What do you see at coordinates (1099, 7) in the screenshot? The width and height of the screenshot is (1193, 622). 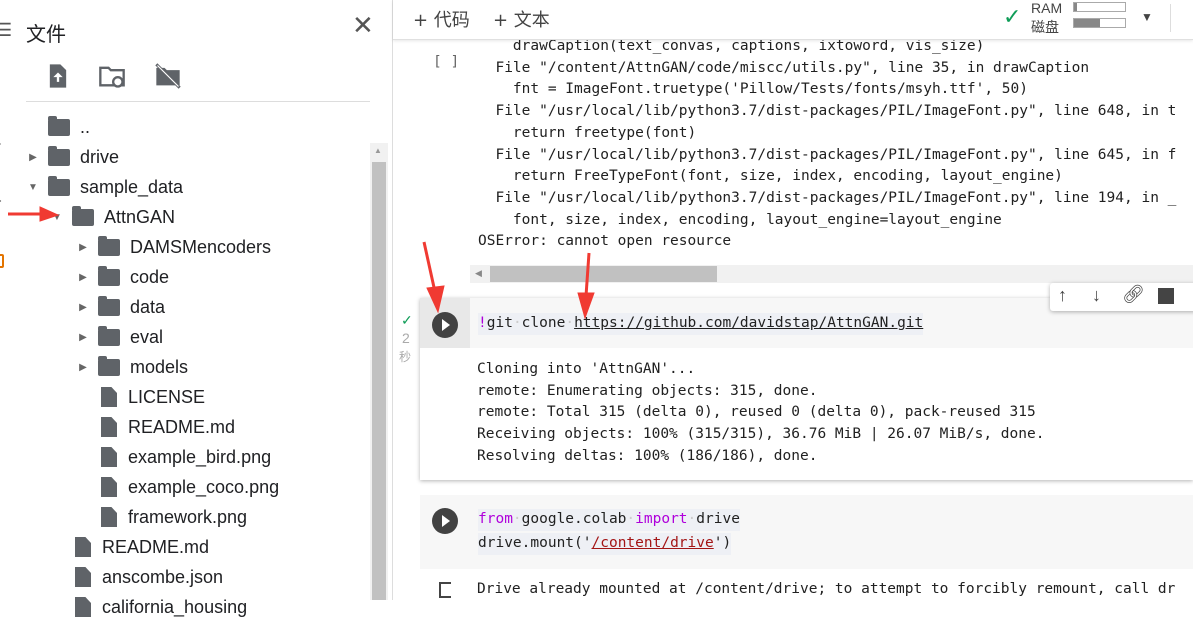 I see `ram-bar` at bounding box center [1099, 7].